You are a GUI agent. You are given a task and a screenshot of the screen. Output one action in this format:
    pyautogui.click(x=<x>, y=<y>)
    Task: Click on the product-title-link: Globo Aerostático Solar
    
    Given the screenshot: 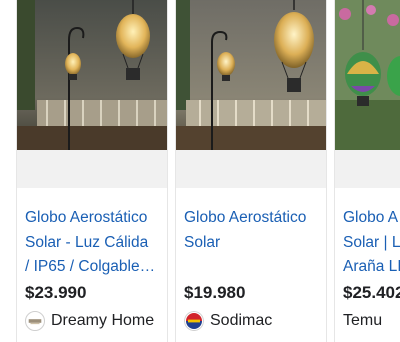 What is the action you would take?
    pyautogui.click(x=253, y=230)
    